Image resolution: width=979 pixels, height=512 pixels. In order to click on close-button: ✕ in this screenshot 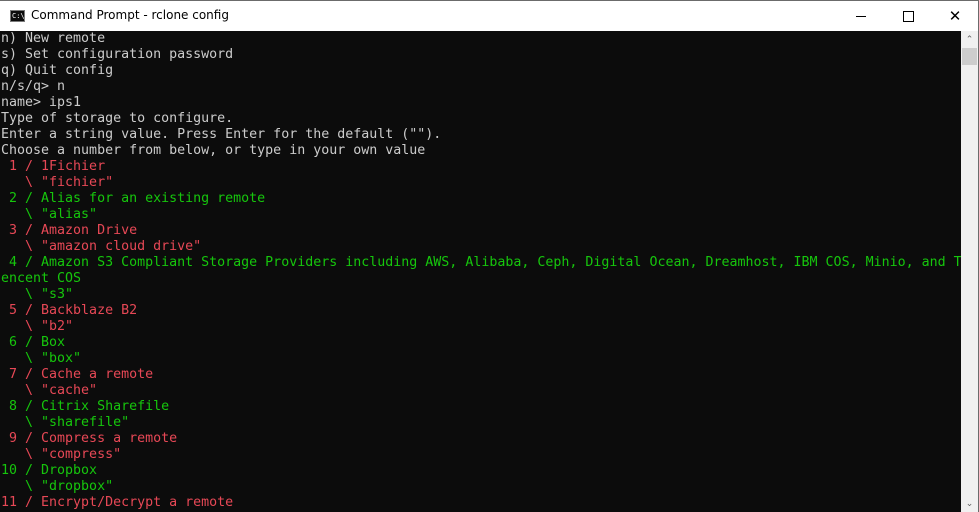, I will do `click(955, 16)`.